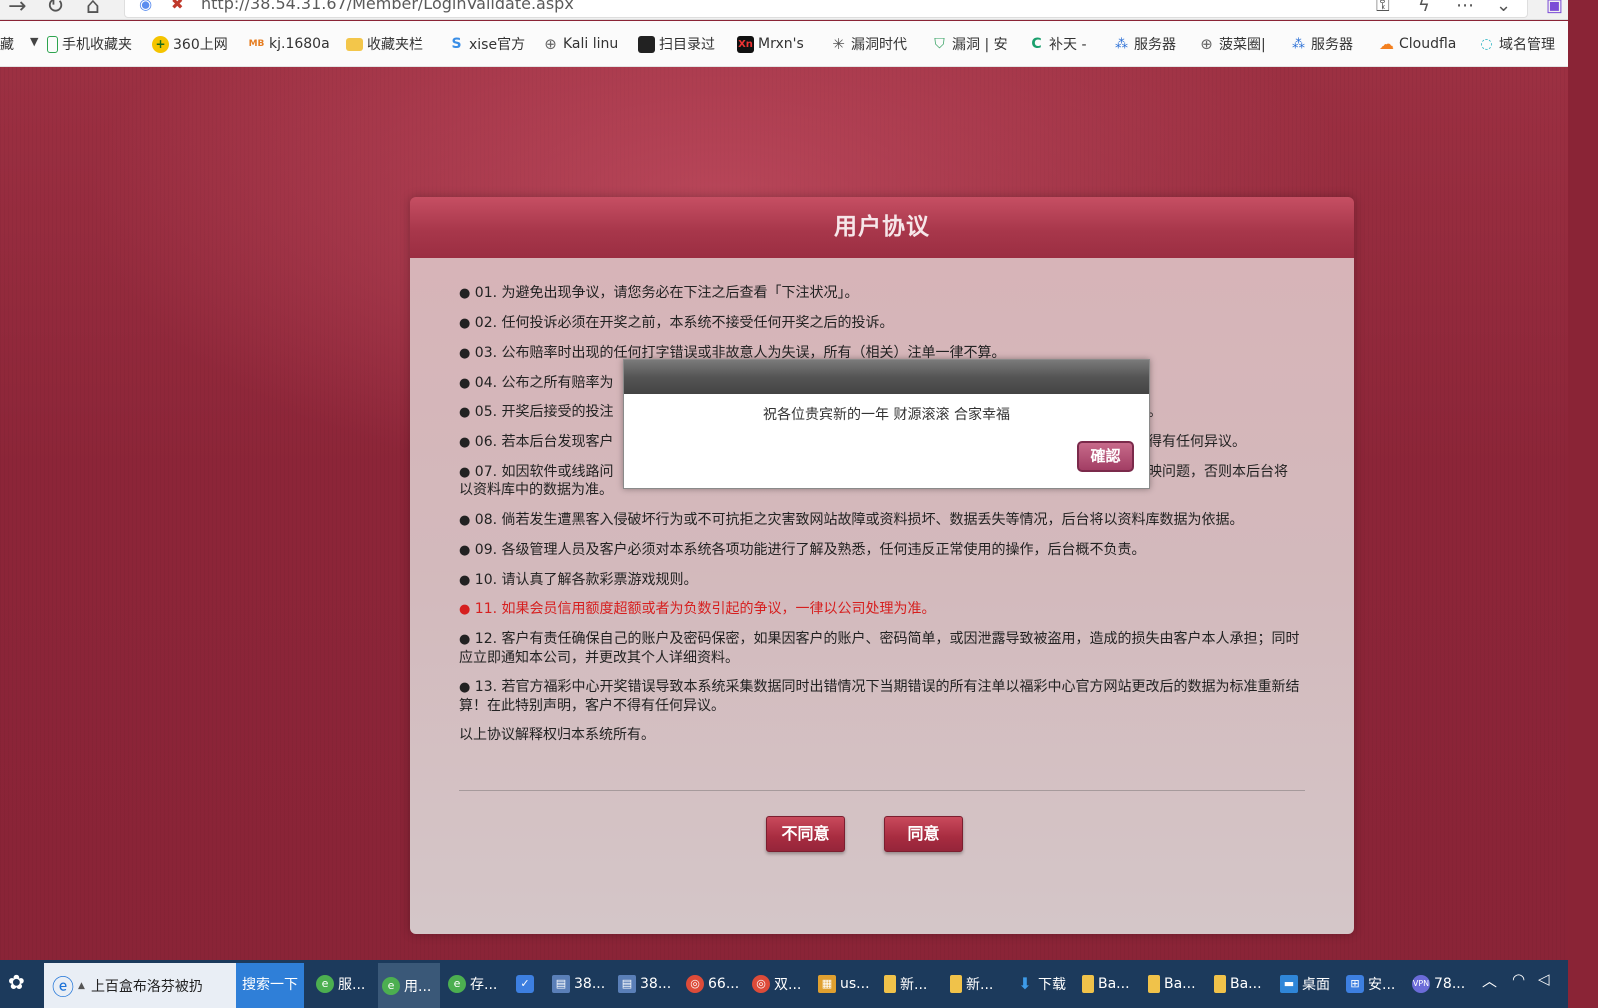 This screenshot has width=1598, height=1008. What do you see at coordinates (1197, 442) in the screenshot?
I see `clause-06-fragment: 得有任何异议。` at bounding box center [1197, 442].